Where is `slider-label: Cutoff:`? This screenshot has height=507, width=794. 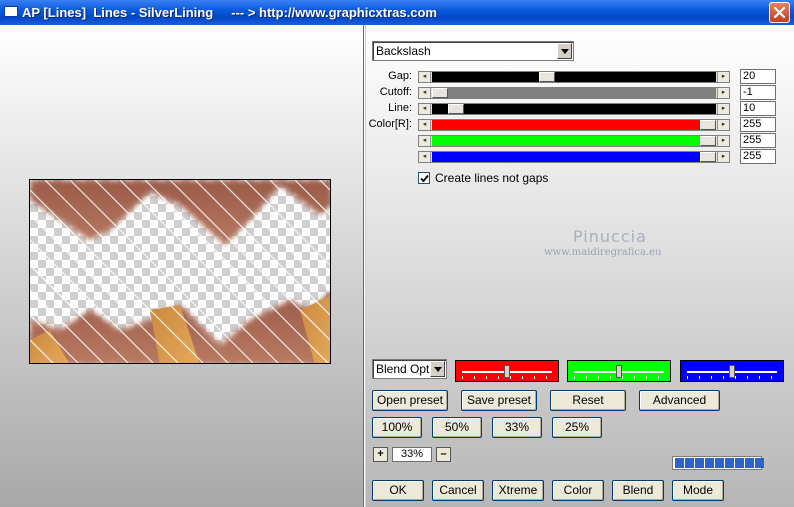
slider-label: Cutoff: is located at coordinates (395, 92).